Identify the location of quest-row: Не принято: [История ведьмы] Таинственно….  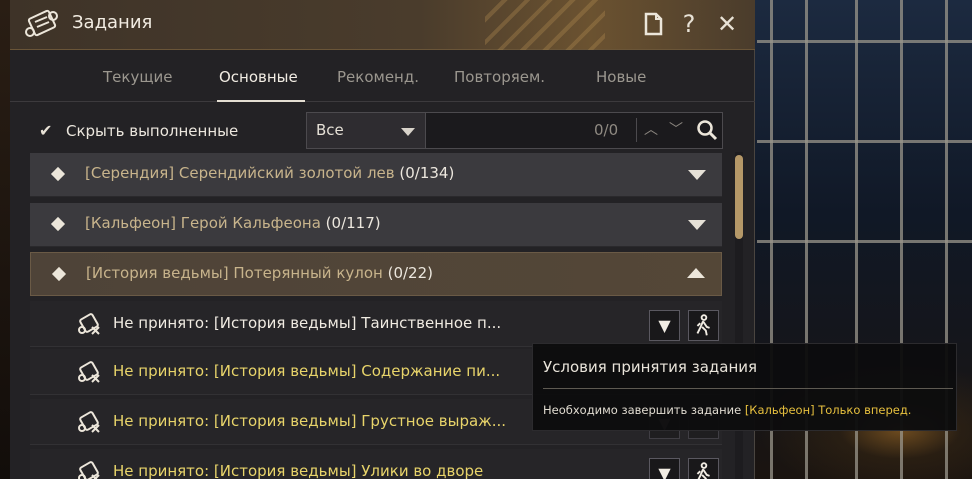
(376, 324).